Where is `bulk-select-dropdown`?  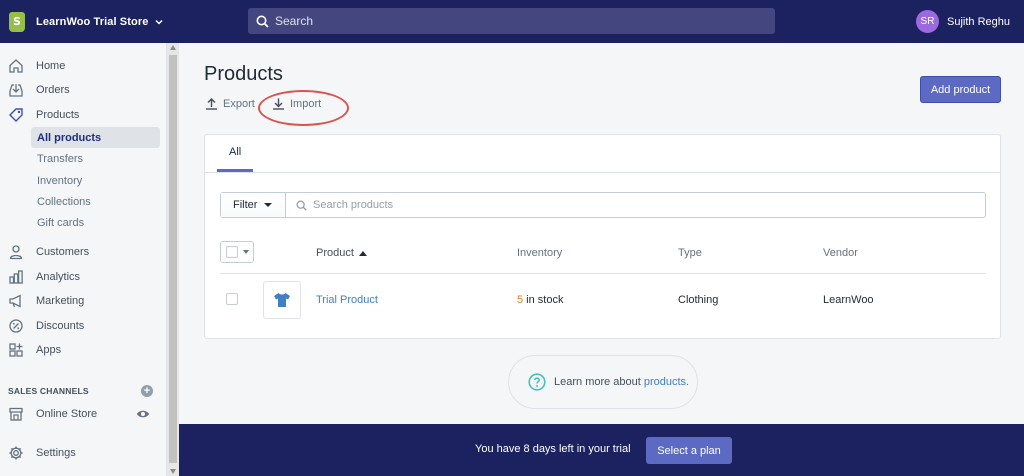
bulk-select-dropdown is located at coordinates (237, 252).